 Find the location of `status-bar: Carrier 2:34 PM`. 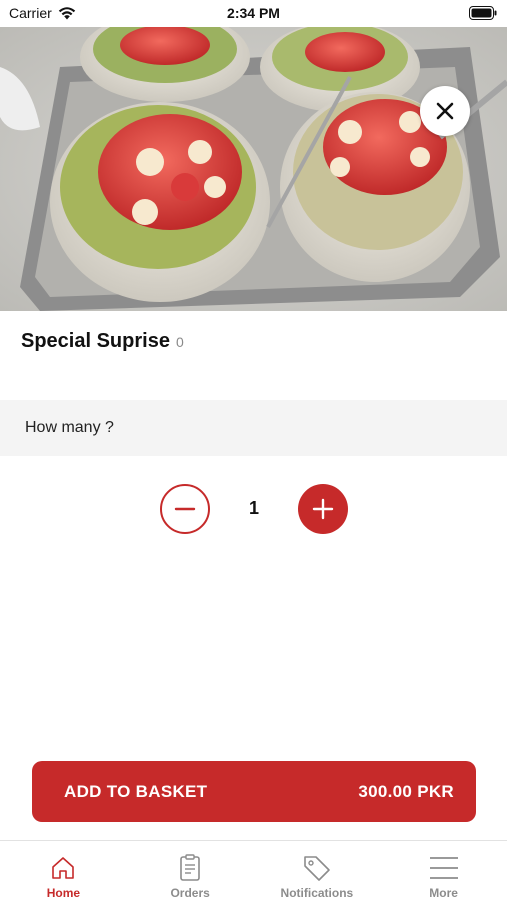

status-bar: Carrier 2:34 PM is located at coordinates (253, 13).